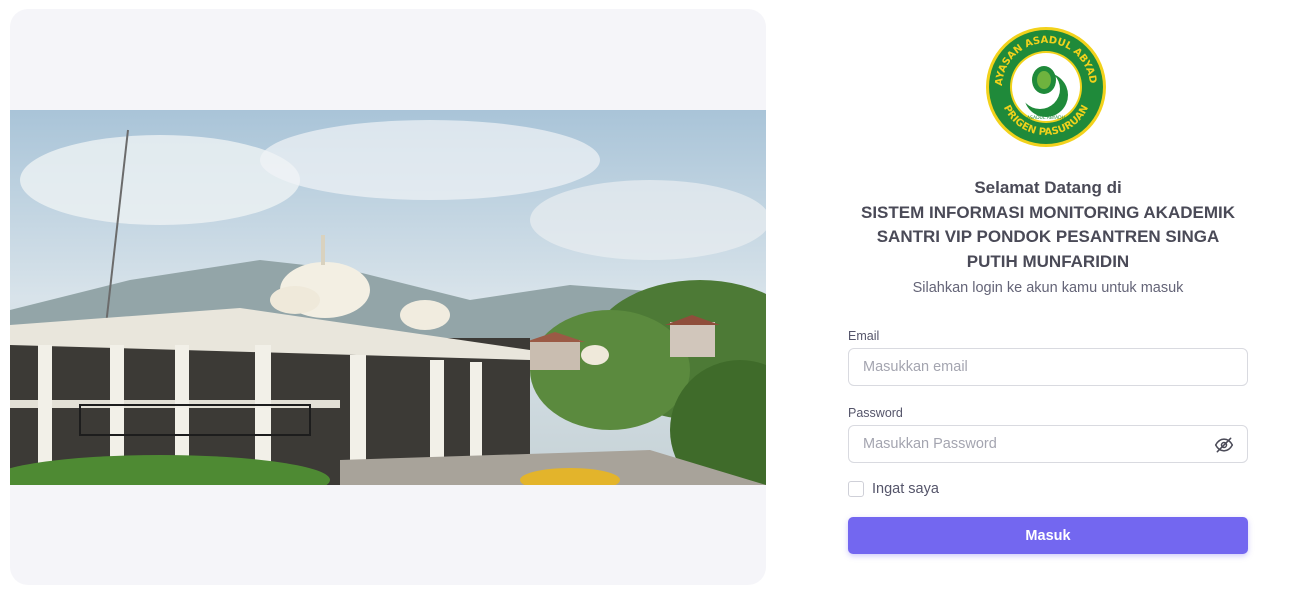 The image size is (1294, 604). I want to click on remember-me: Ingat saya, so click(893, 489).